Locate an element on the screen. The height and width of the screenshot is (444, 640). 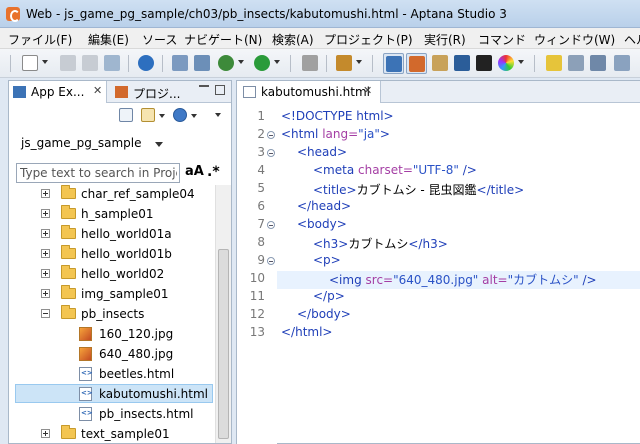
print-icon is located at coordinates (112, 63).